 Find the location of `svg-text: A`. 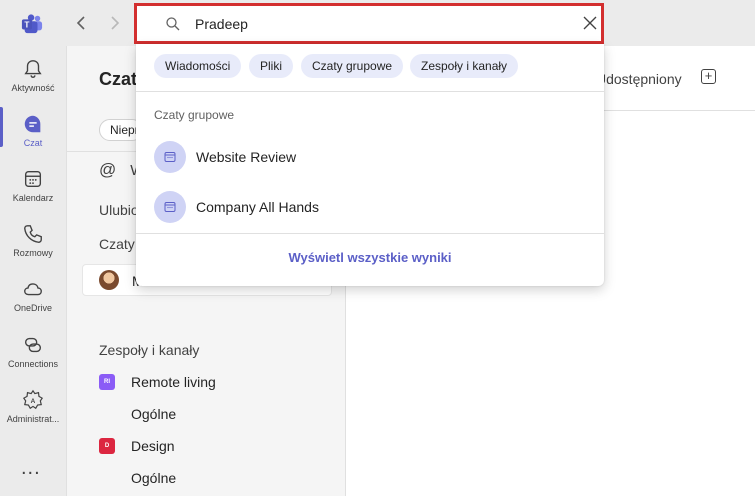

svg-text: A is located at coordinates (33, 401).